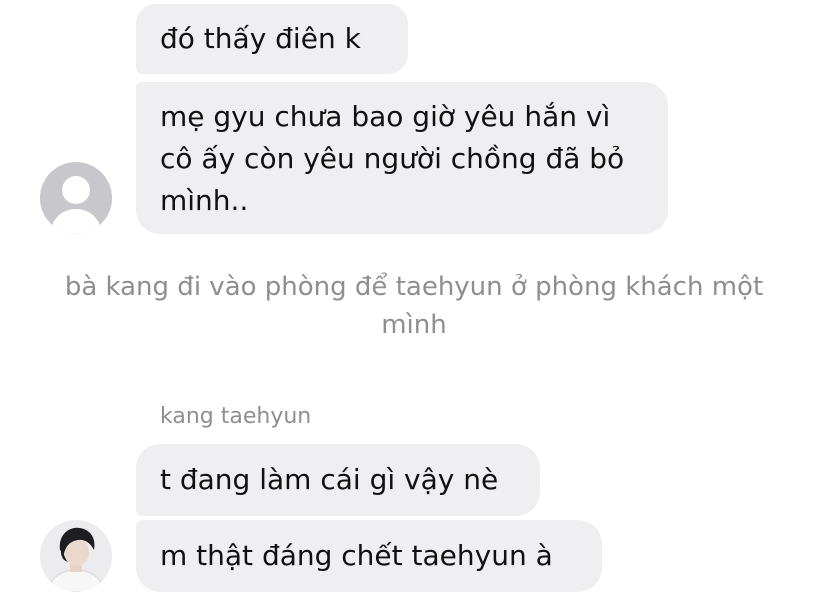 This screenshot has height=609, width=828. Describe the element at coordinates (260, 38) in the screenshot. I see `message-text: đó thấy điên k` at that location.